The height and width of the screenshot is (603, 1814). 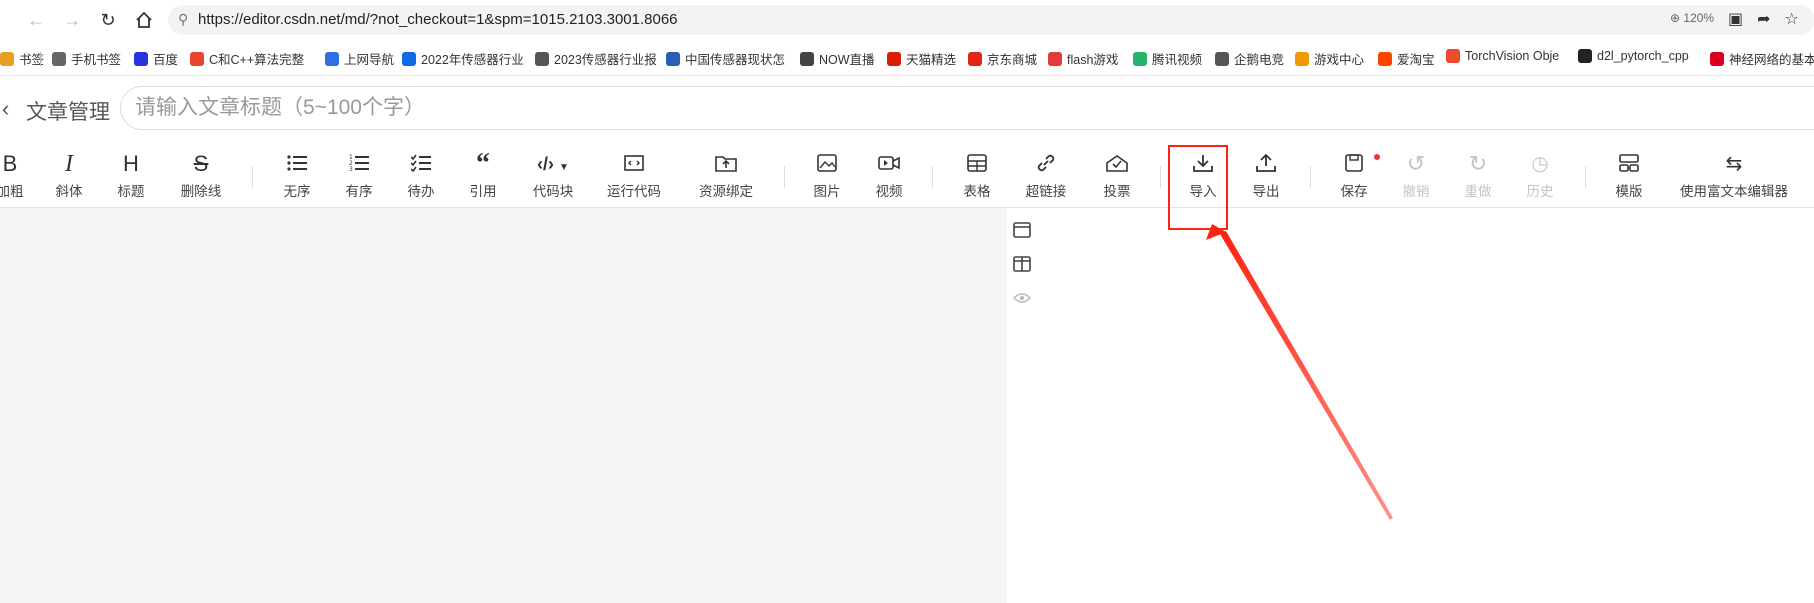 What do you see at coordinates (1167, 58) in the screenshot?
I see `bookmark-item: 腾讯视频` at bounding box center [1167, 58].